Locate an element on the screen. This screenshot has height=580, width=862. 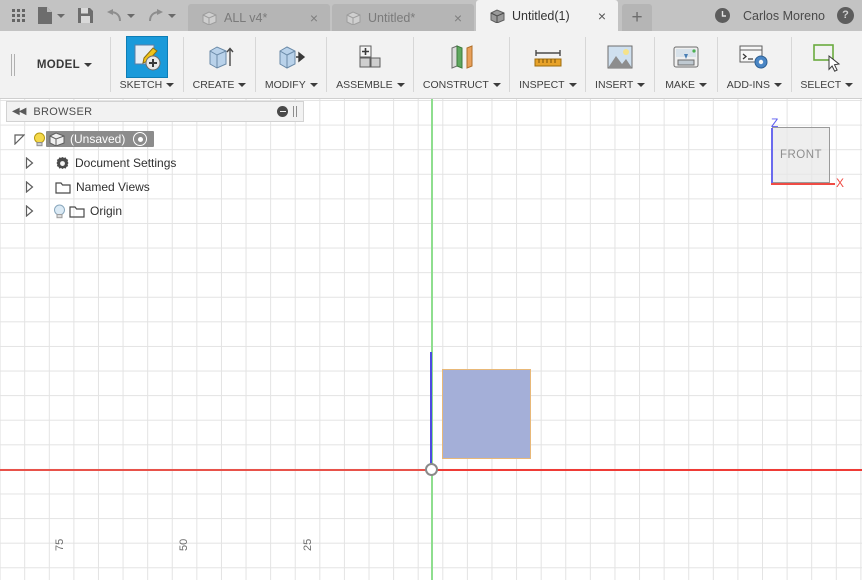
ribbon-group-construct-label: CONSTRUCT is located at coordinates (462, 85).